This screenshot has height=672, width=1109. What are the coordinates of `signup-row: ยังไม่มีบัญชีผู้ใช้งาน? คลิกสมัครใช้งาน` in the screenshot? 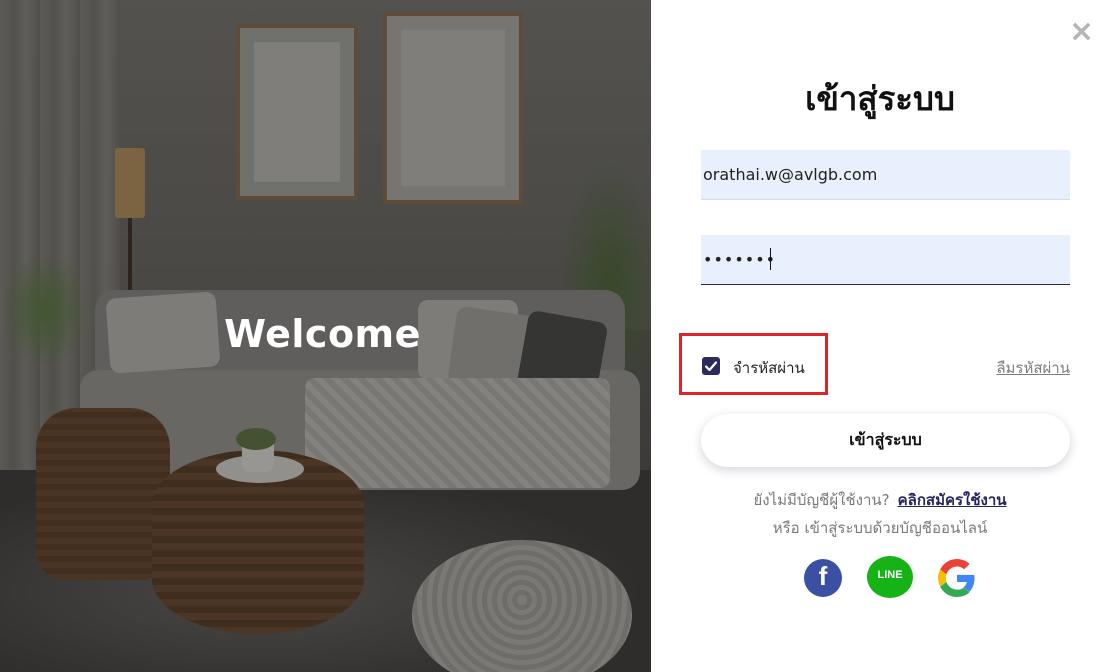 It's located at (880, 500).